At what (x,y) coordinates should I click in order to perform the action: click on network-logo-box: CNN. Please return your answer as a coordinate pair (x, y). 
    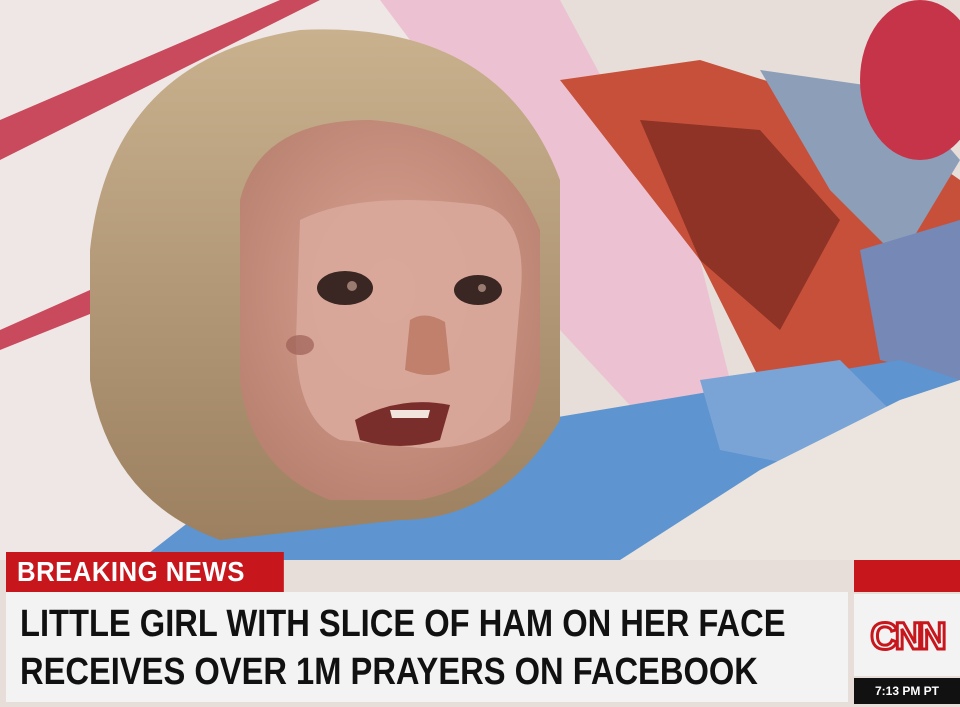
    Looking at the image, I should click on (907, 635).